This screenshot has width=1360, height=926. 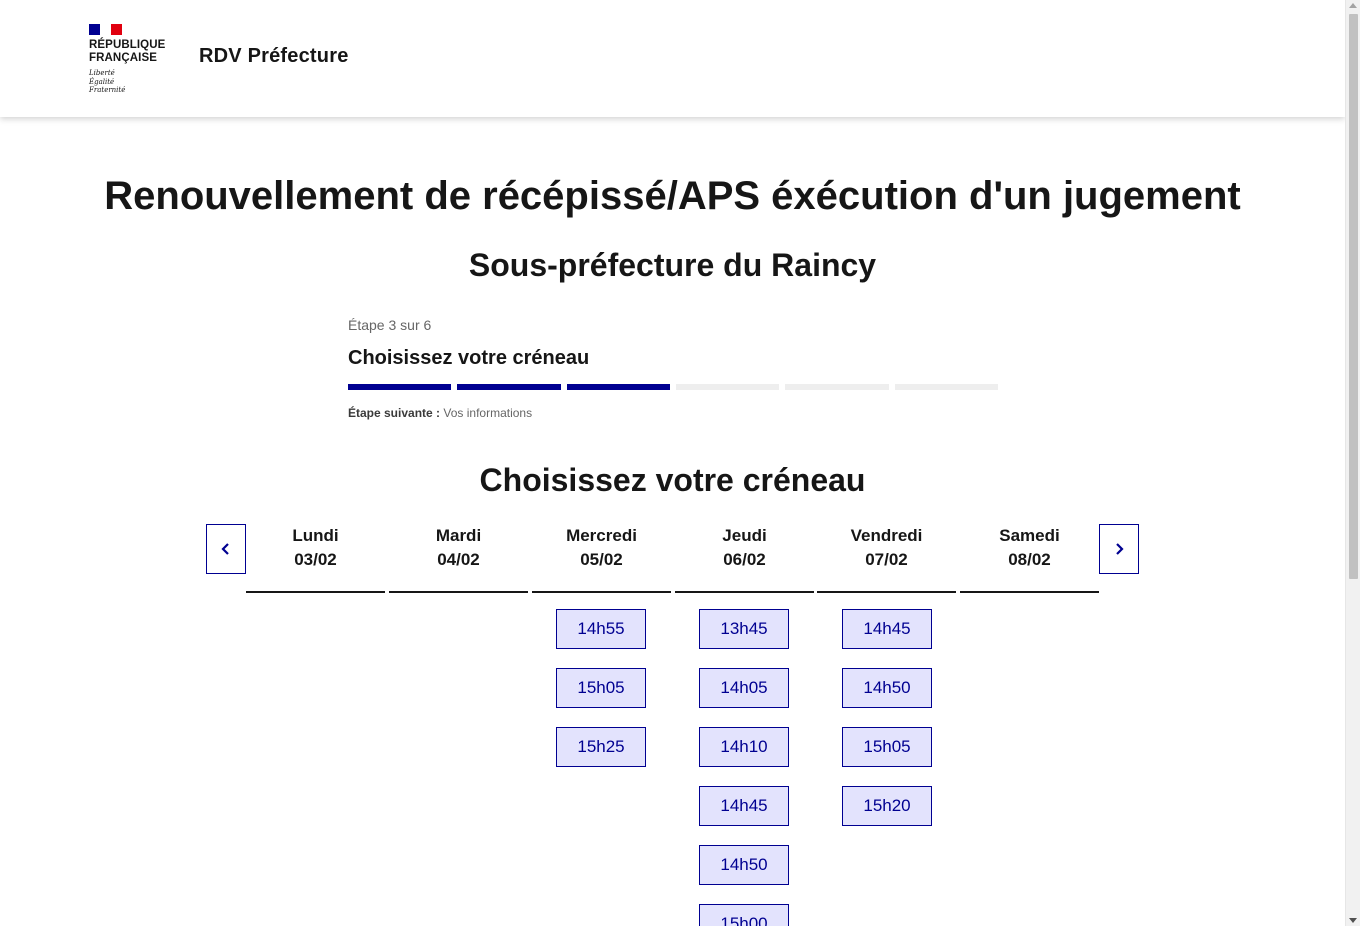 What do you see at coordinates (102, 81) in the screenshot?
I see `motto-egalite: Égalité` at bounding box center [102, 81].